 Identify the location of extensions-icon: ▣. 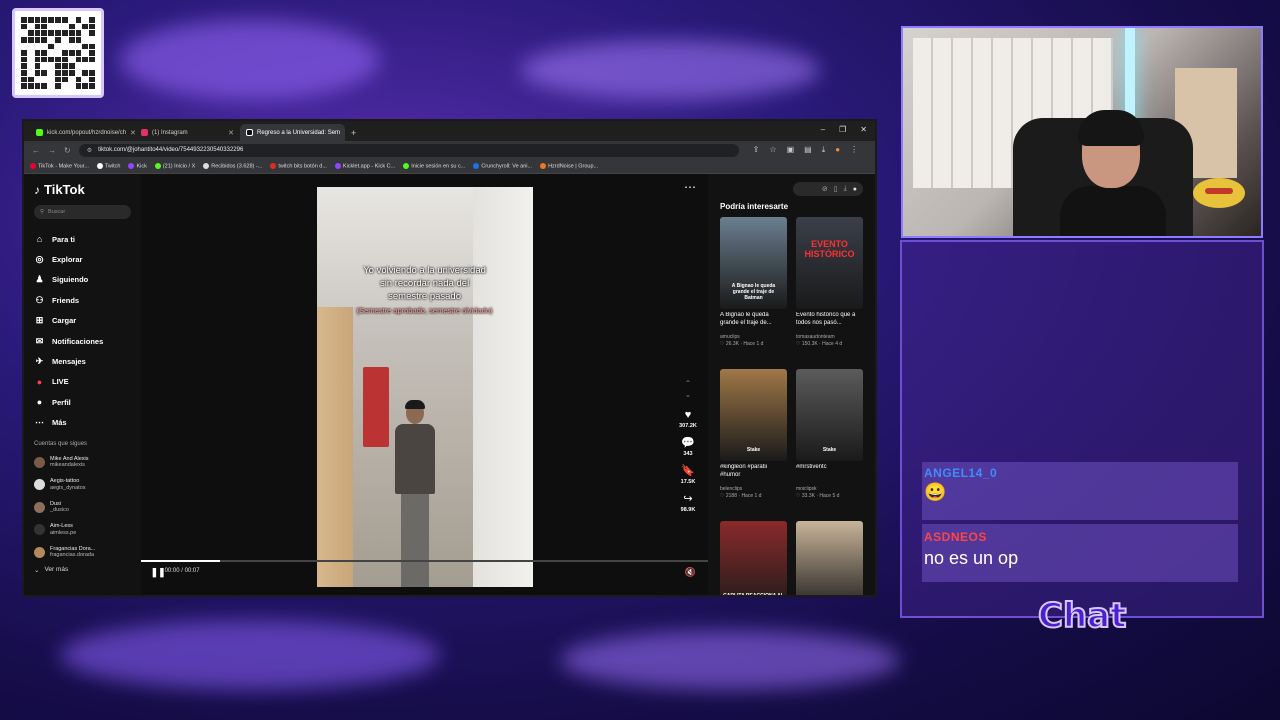
(791, 150).